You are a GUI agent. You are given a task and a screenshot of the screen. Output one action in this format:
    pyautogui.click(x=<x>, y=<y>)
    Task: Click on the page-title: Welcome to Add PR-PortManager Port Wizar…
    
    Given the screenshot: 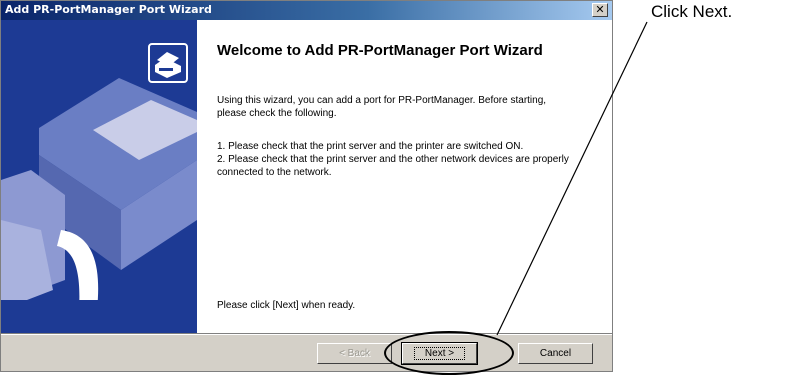 What is the action you would take?
    pyautogui.click(x=380, y=50)
    